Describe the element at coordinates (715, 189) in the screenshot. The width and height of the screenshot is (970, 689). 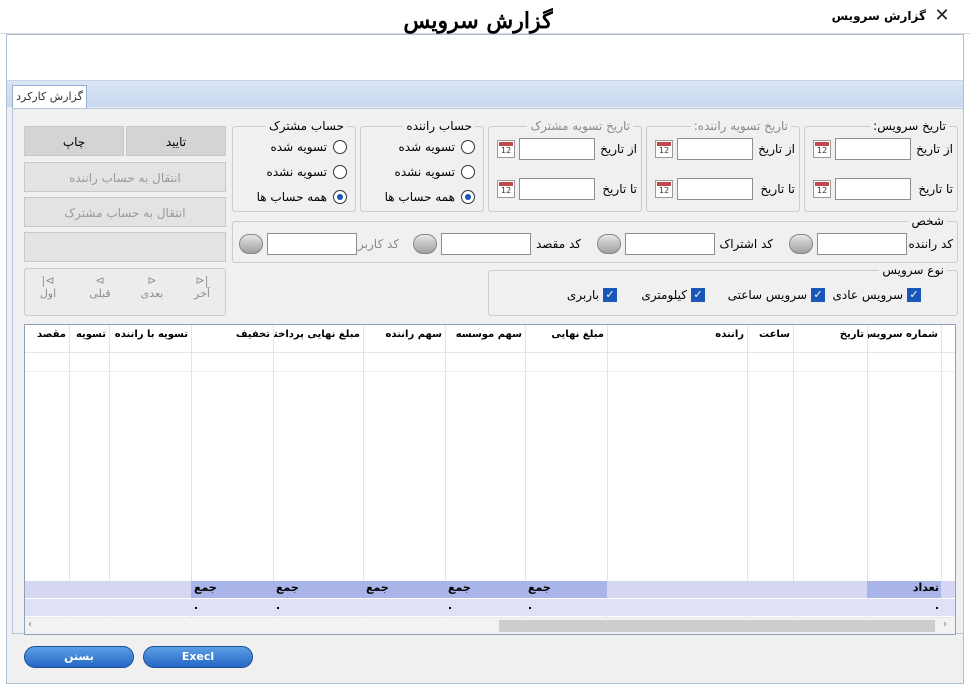
I see `driver-settle-to-date-input` at that location.